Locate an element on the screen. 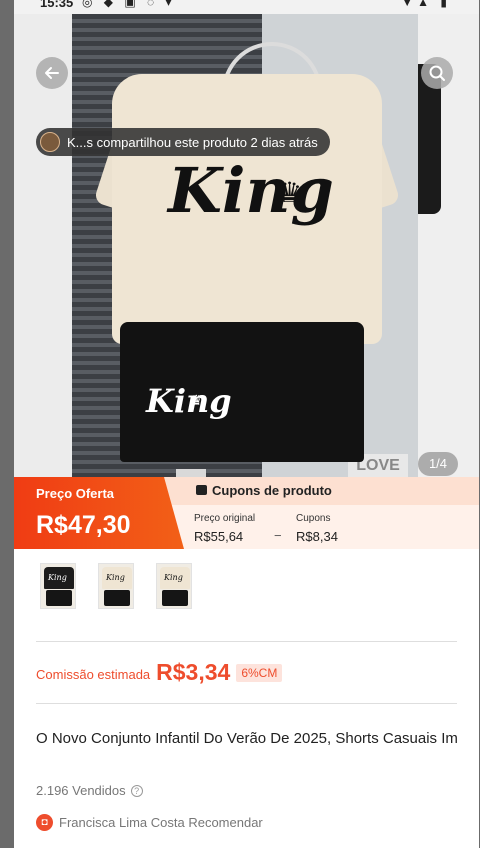  shorts-print: King is located at coordinates (189, 401).